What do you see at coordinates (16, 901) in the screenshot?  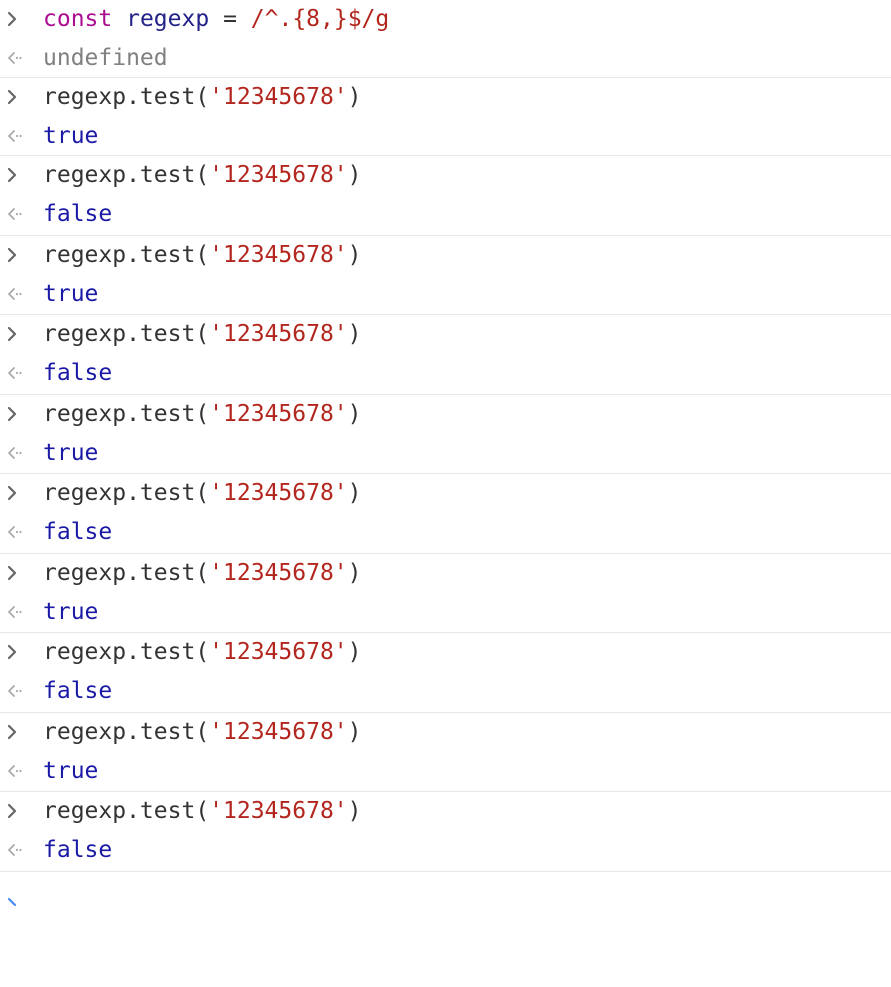 I see `prompt-chevron-icon` at bounding box center [16, 901].